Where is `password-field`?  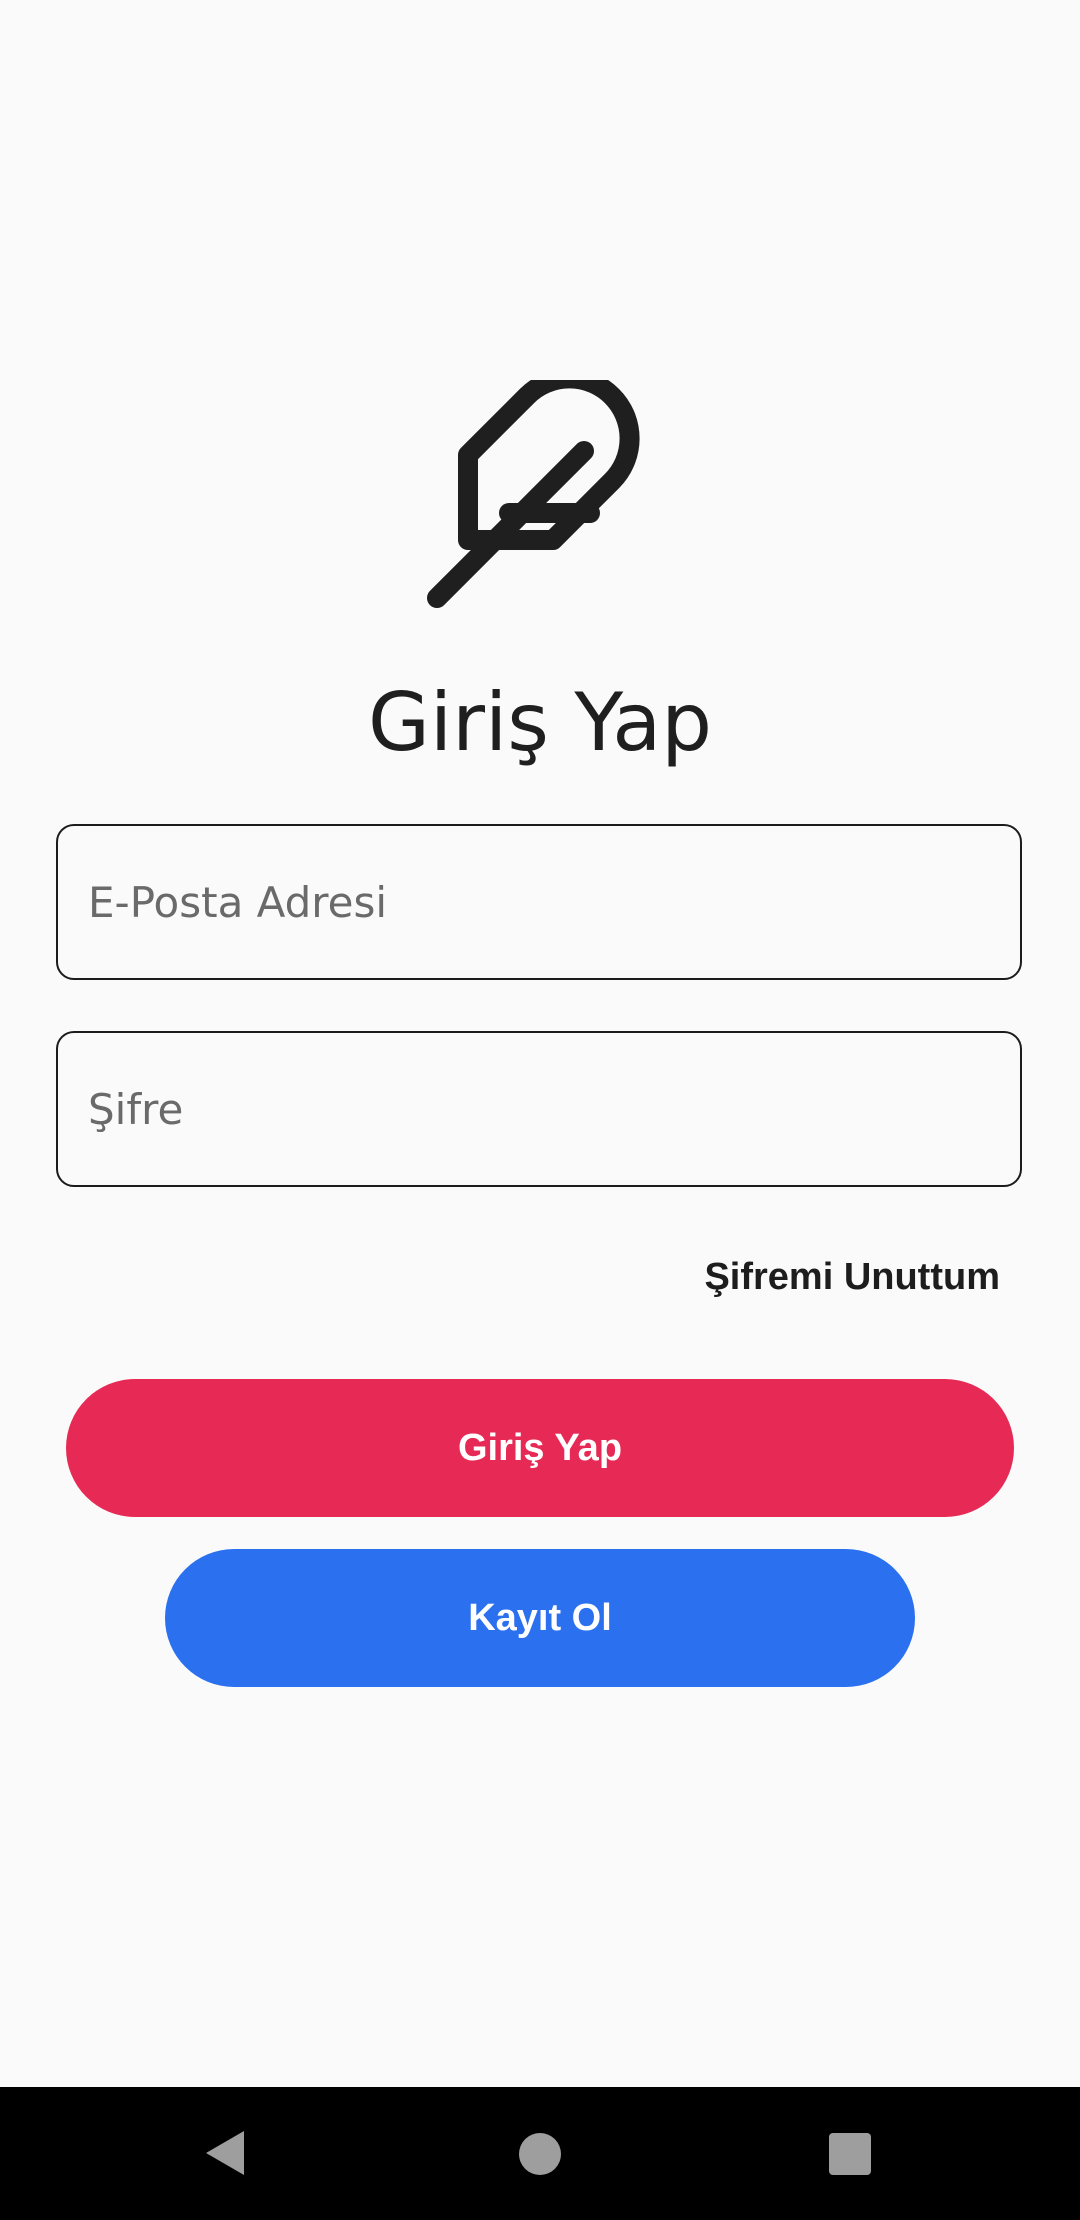
password-field is located at coordinates (539, 1109).